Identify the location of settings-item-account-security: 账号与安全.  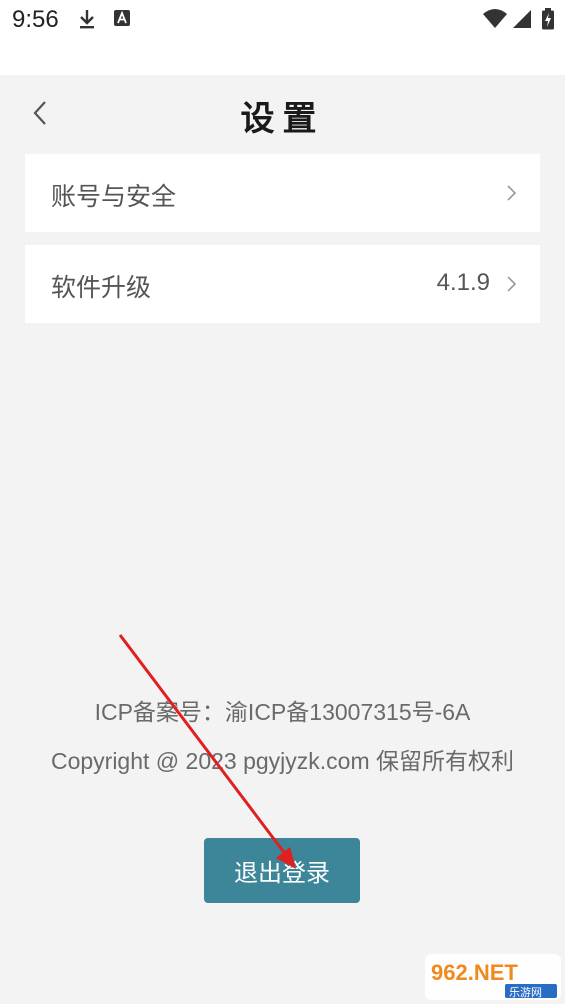
(282, 193).